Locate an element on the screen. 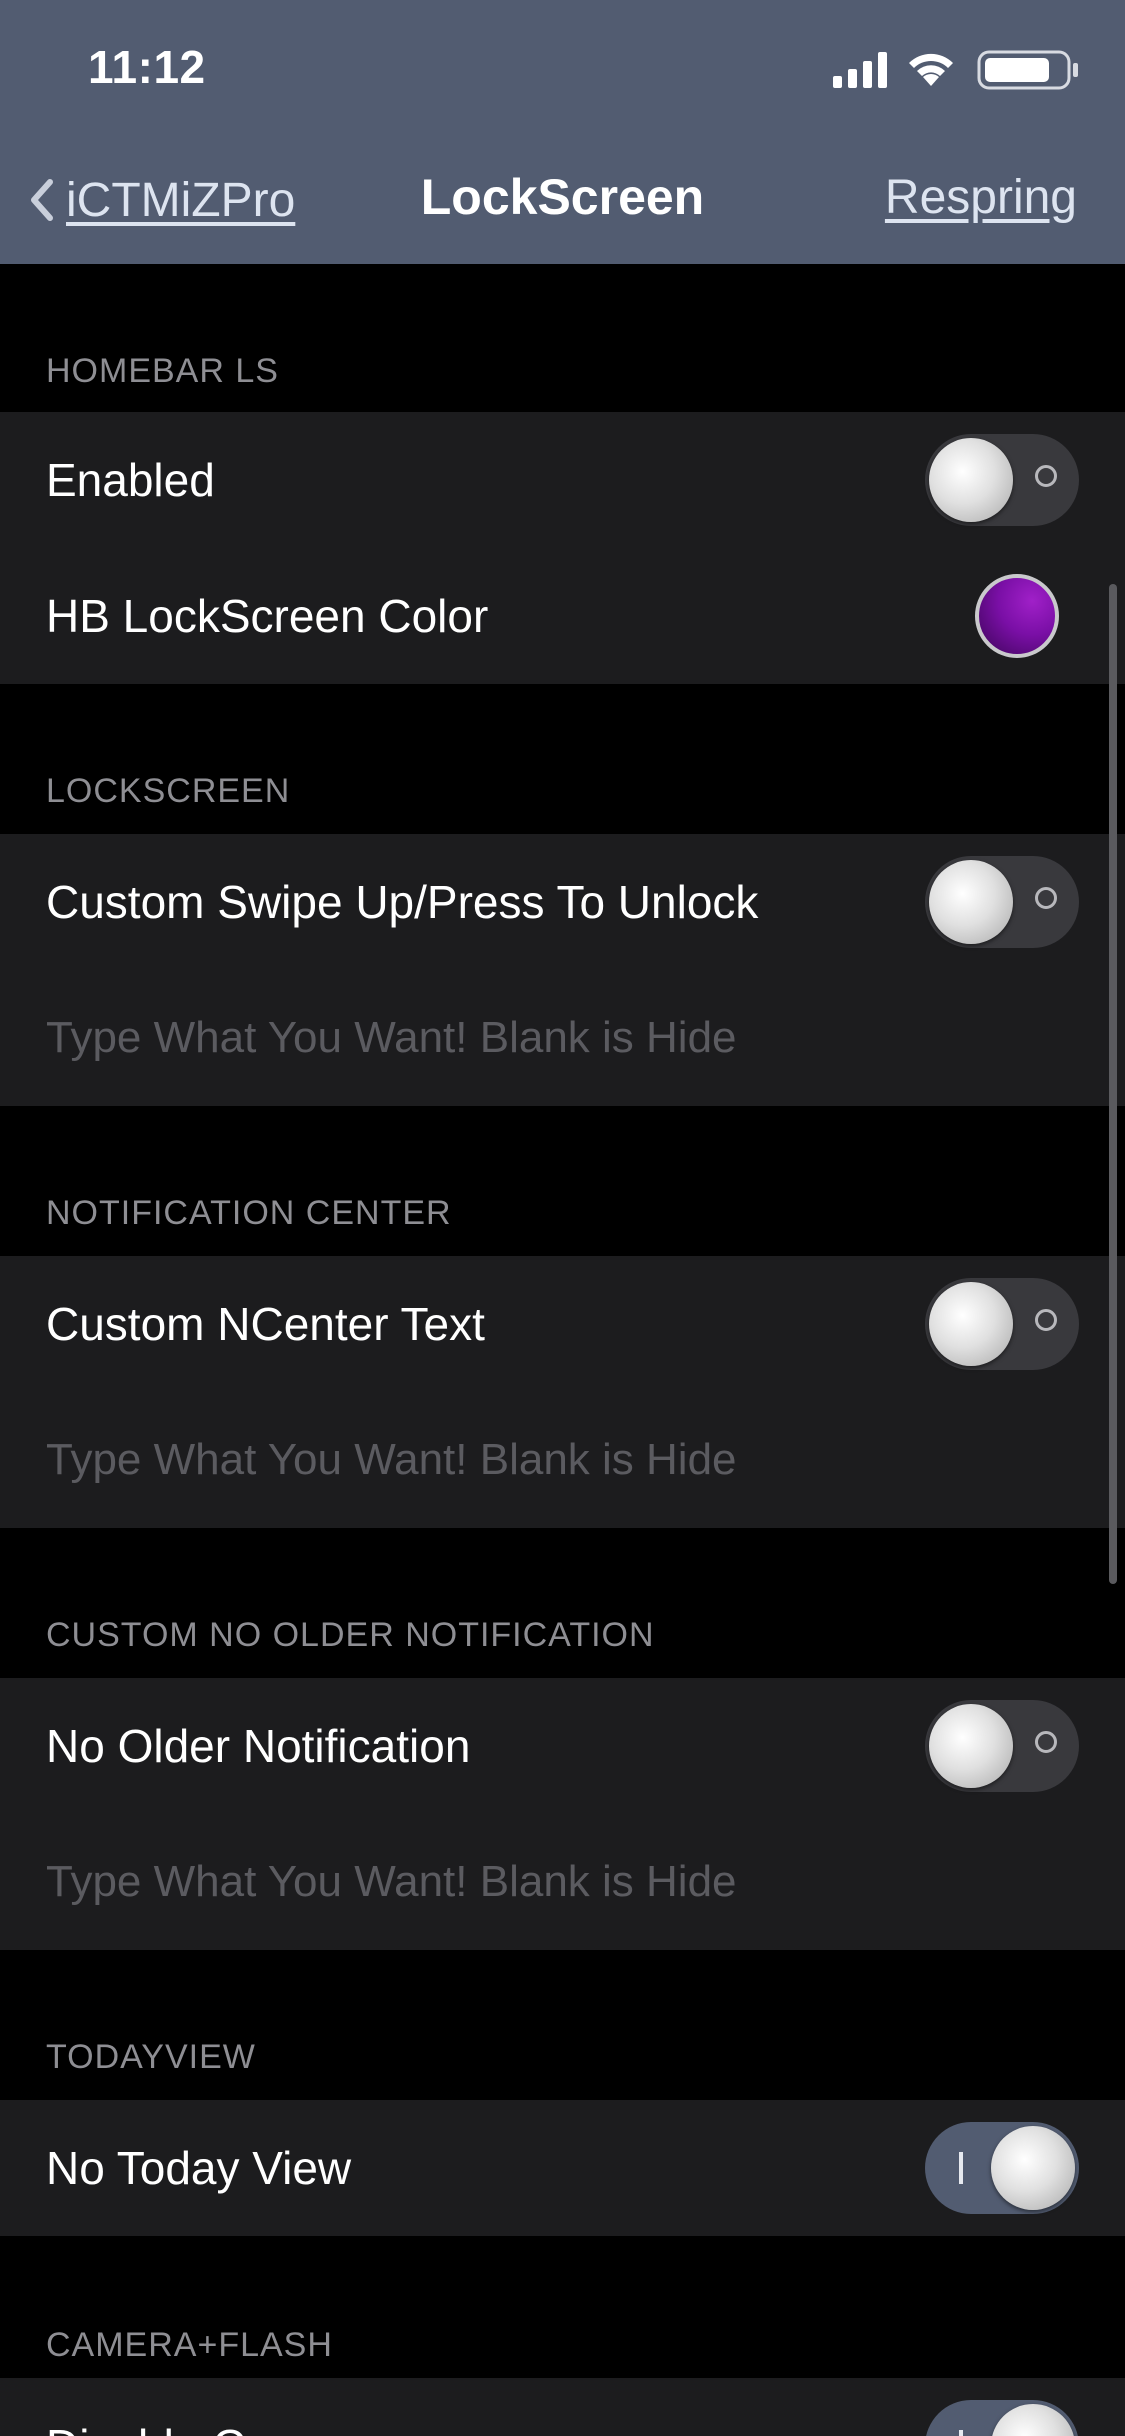  chevron-left-icon is located at coordinates (42, 200).